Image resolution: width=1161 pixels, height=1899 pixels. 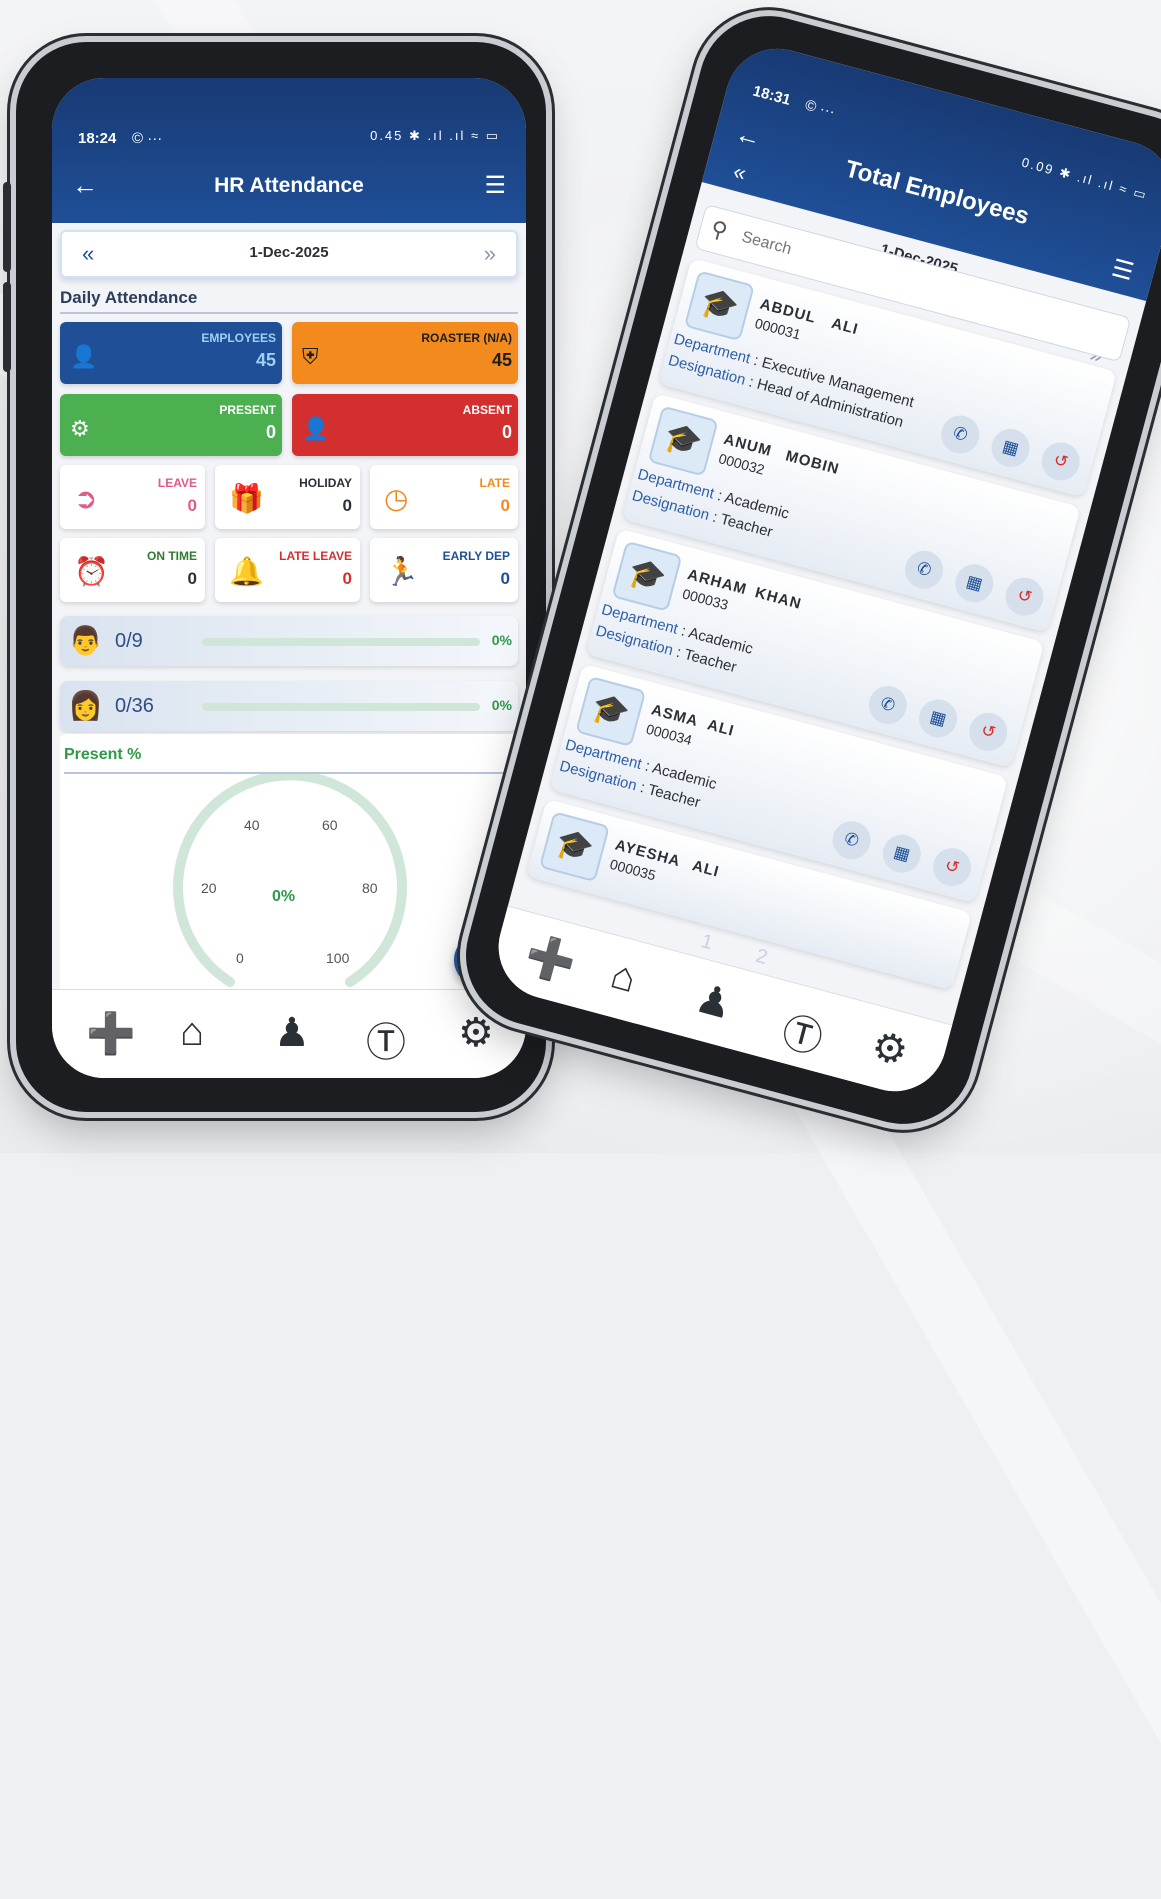 I want to click on remove-user-icon: 👤, so click(x=316, y=428).